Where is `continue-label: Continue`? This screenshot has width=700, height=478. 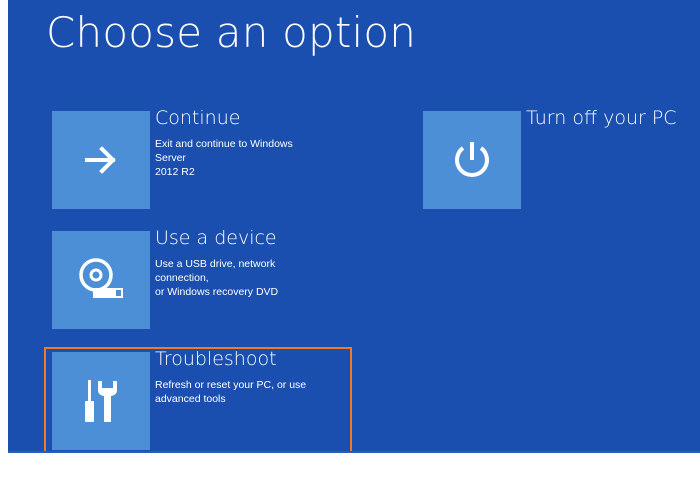 continue-label: Continue is located at coordinates (198, 118).